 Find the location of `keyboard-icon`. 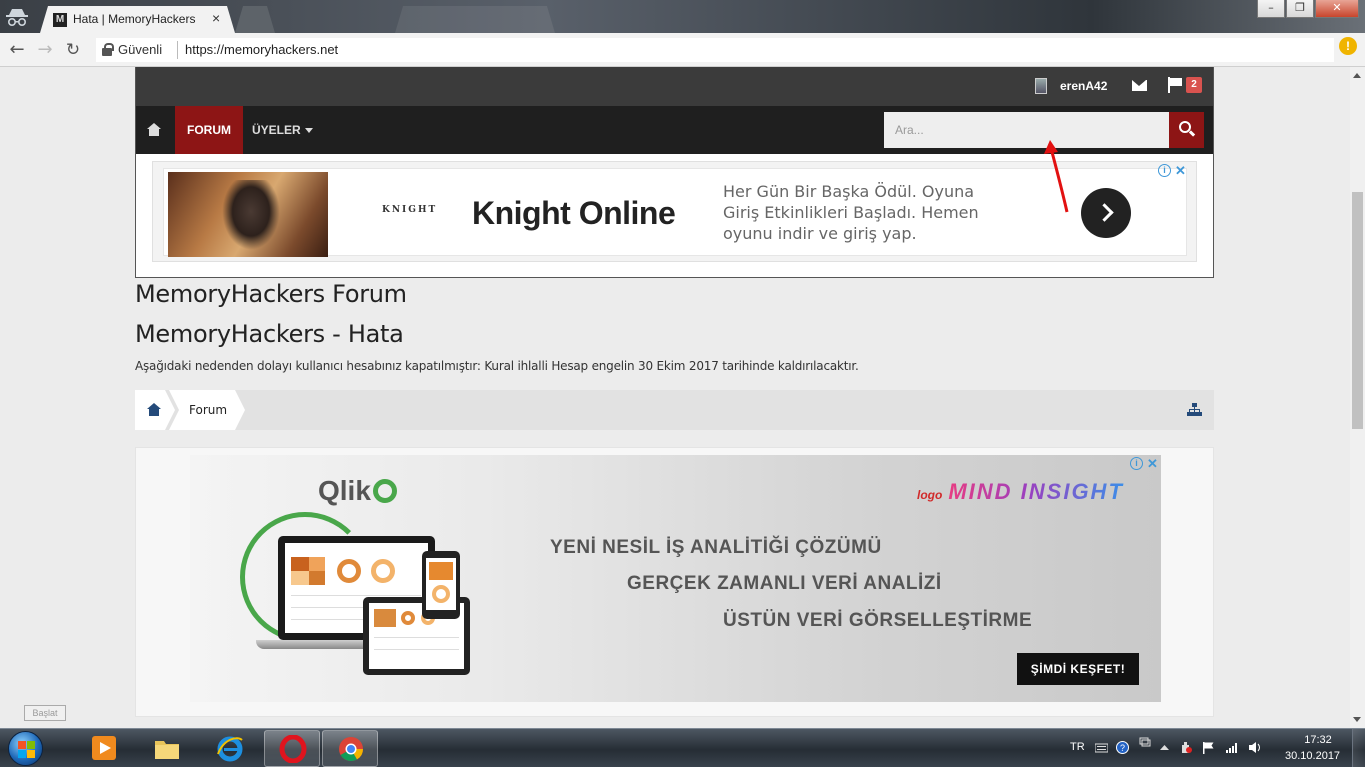

keyboard-icon is located at coordinates (1101, 747).